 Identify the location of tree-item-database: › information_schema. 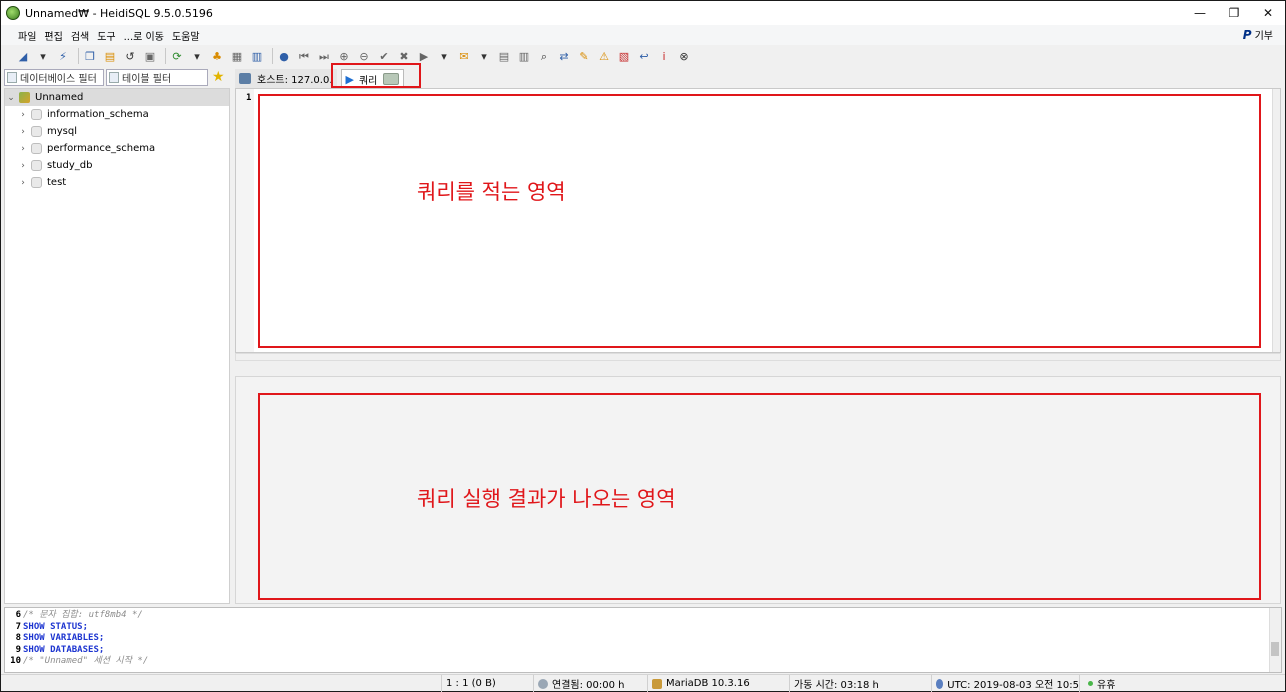
(117, 114).